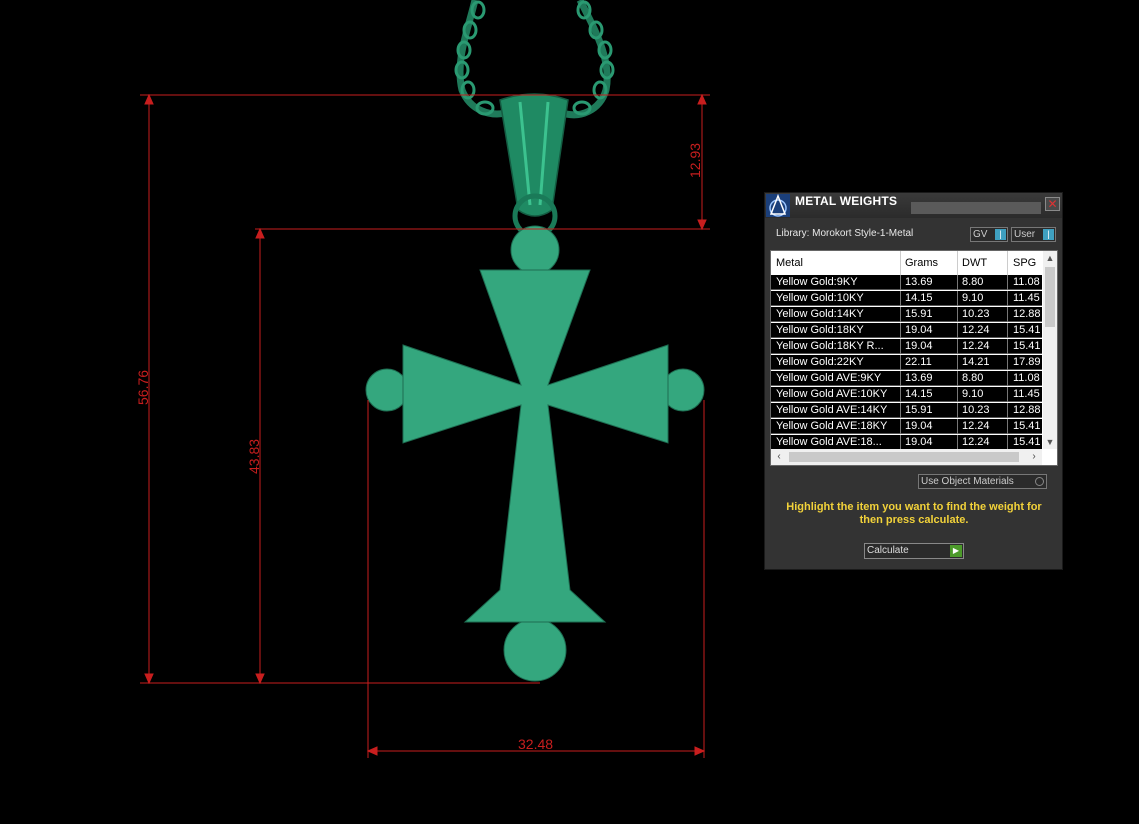 Image resolution: width=1139 pixels, height=824 pixels. What do you see at coordinates (1050, 258) in the screenshot?
I see `scroll-up-icon: ▲` at bounding box center [1050, 258].